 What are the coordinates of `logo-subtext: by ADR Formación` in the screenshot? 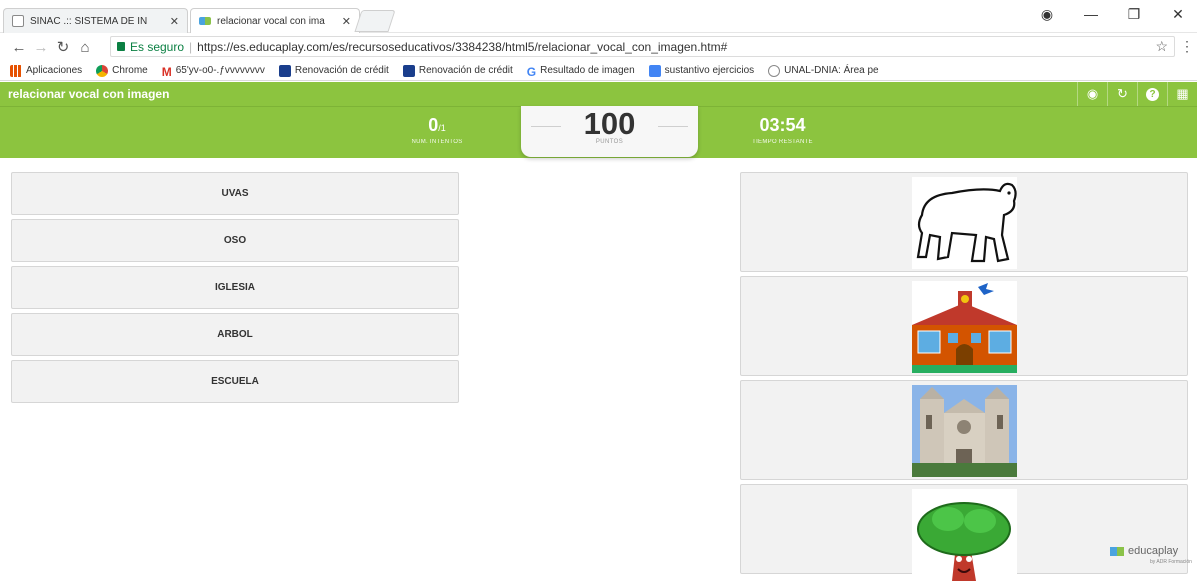 It's located at (1171, 562).